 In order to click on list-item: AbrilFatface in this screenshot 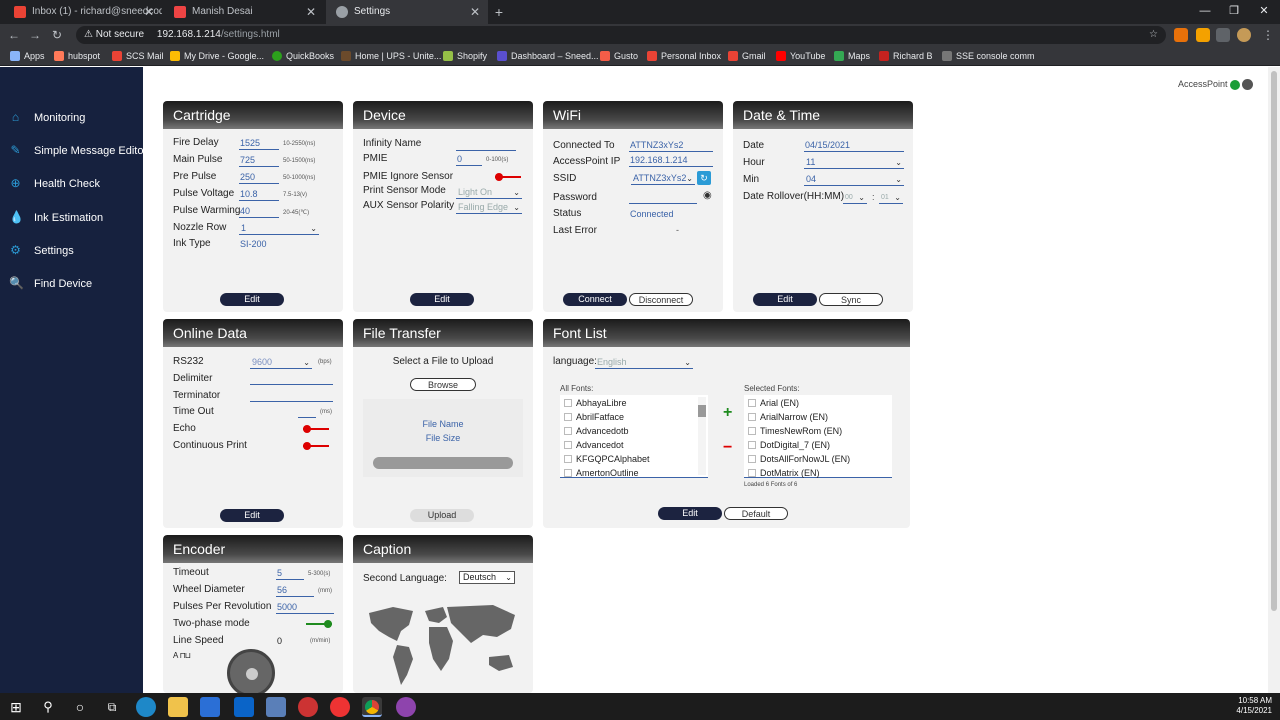, I will do `click(594, 417)`.